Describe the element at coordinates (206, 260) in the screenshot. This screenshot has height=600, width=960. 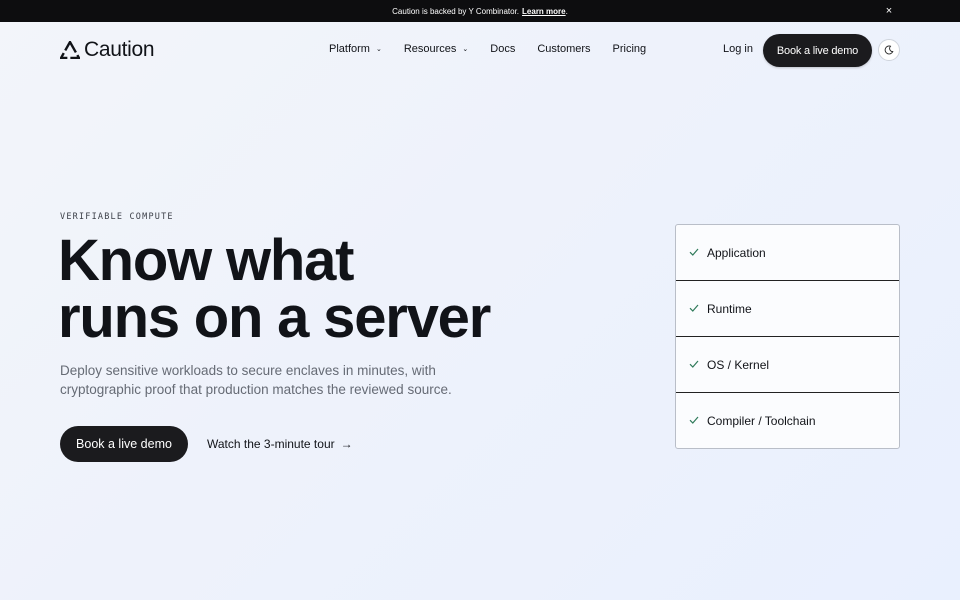
I see `headline-line-1: Know what` at that location.